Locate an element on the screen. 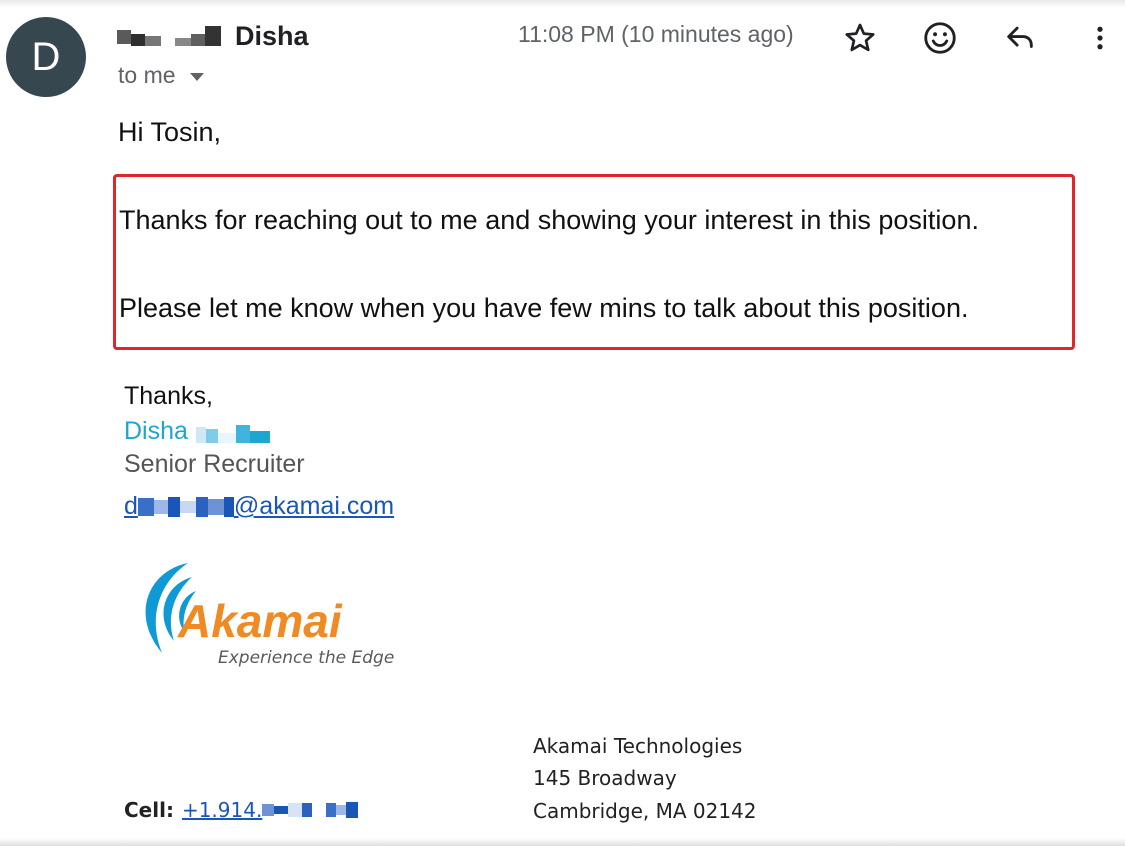 Image resolution: width=1125 pixels, height=846 pixels. more-options-icon is located at coordinates (1100, 38).